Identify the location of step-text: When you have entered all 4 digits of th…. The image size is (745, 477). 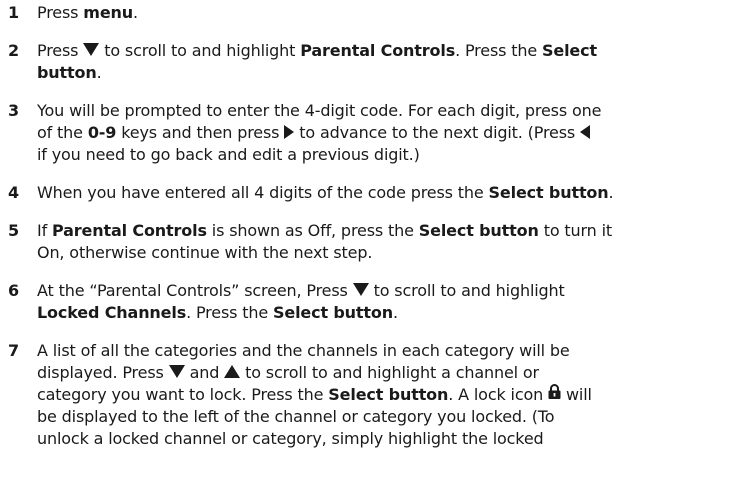
(325, 193).